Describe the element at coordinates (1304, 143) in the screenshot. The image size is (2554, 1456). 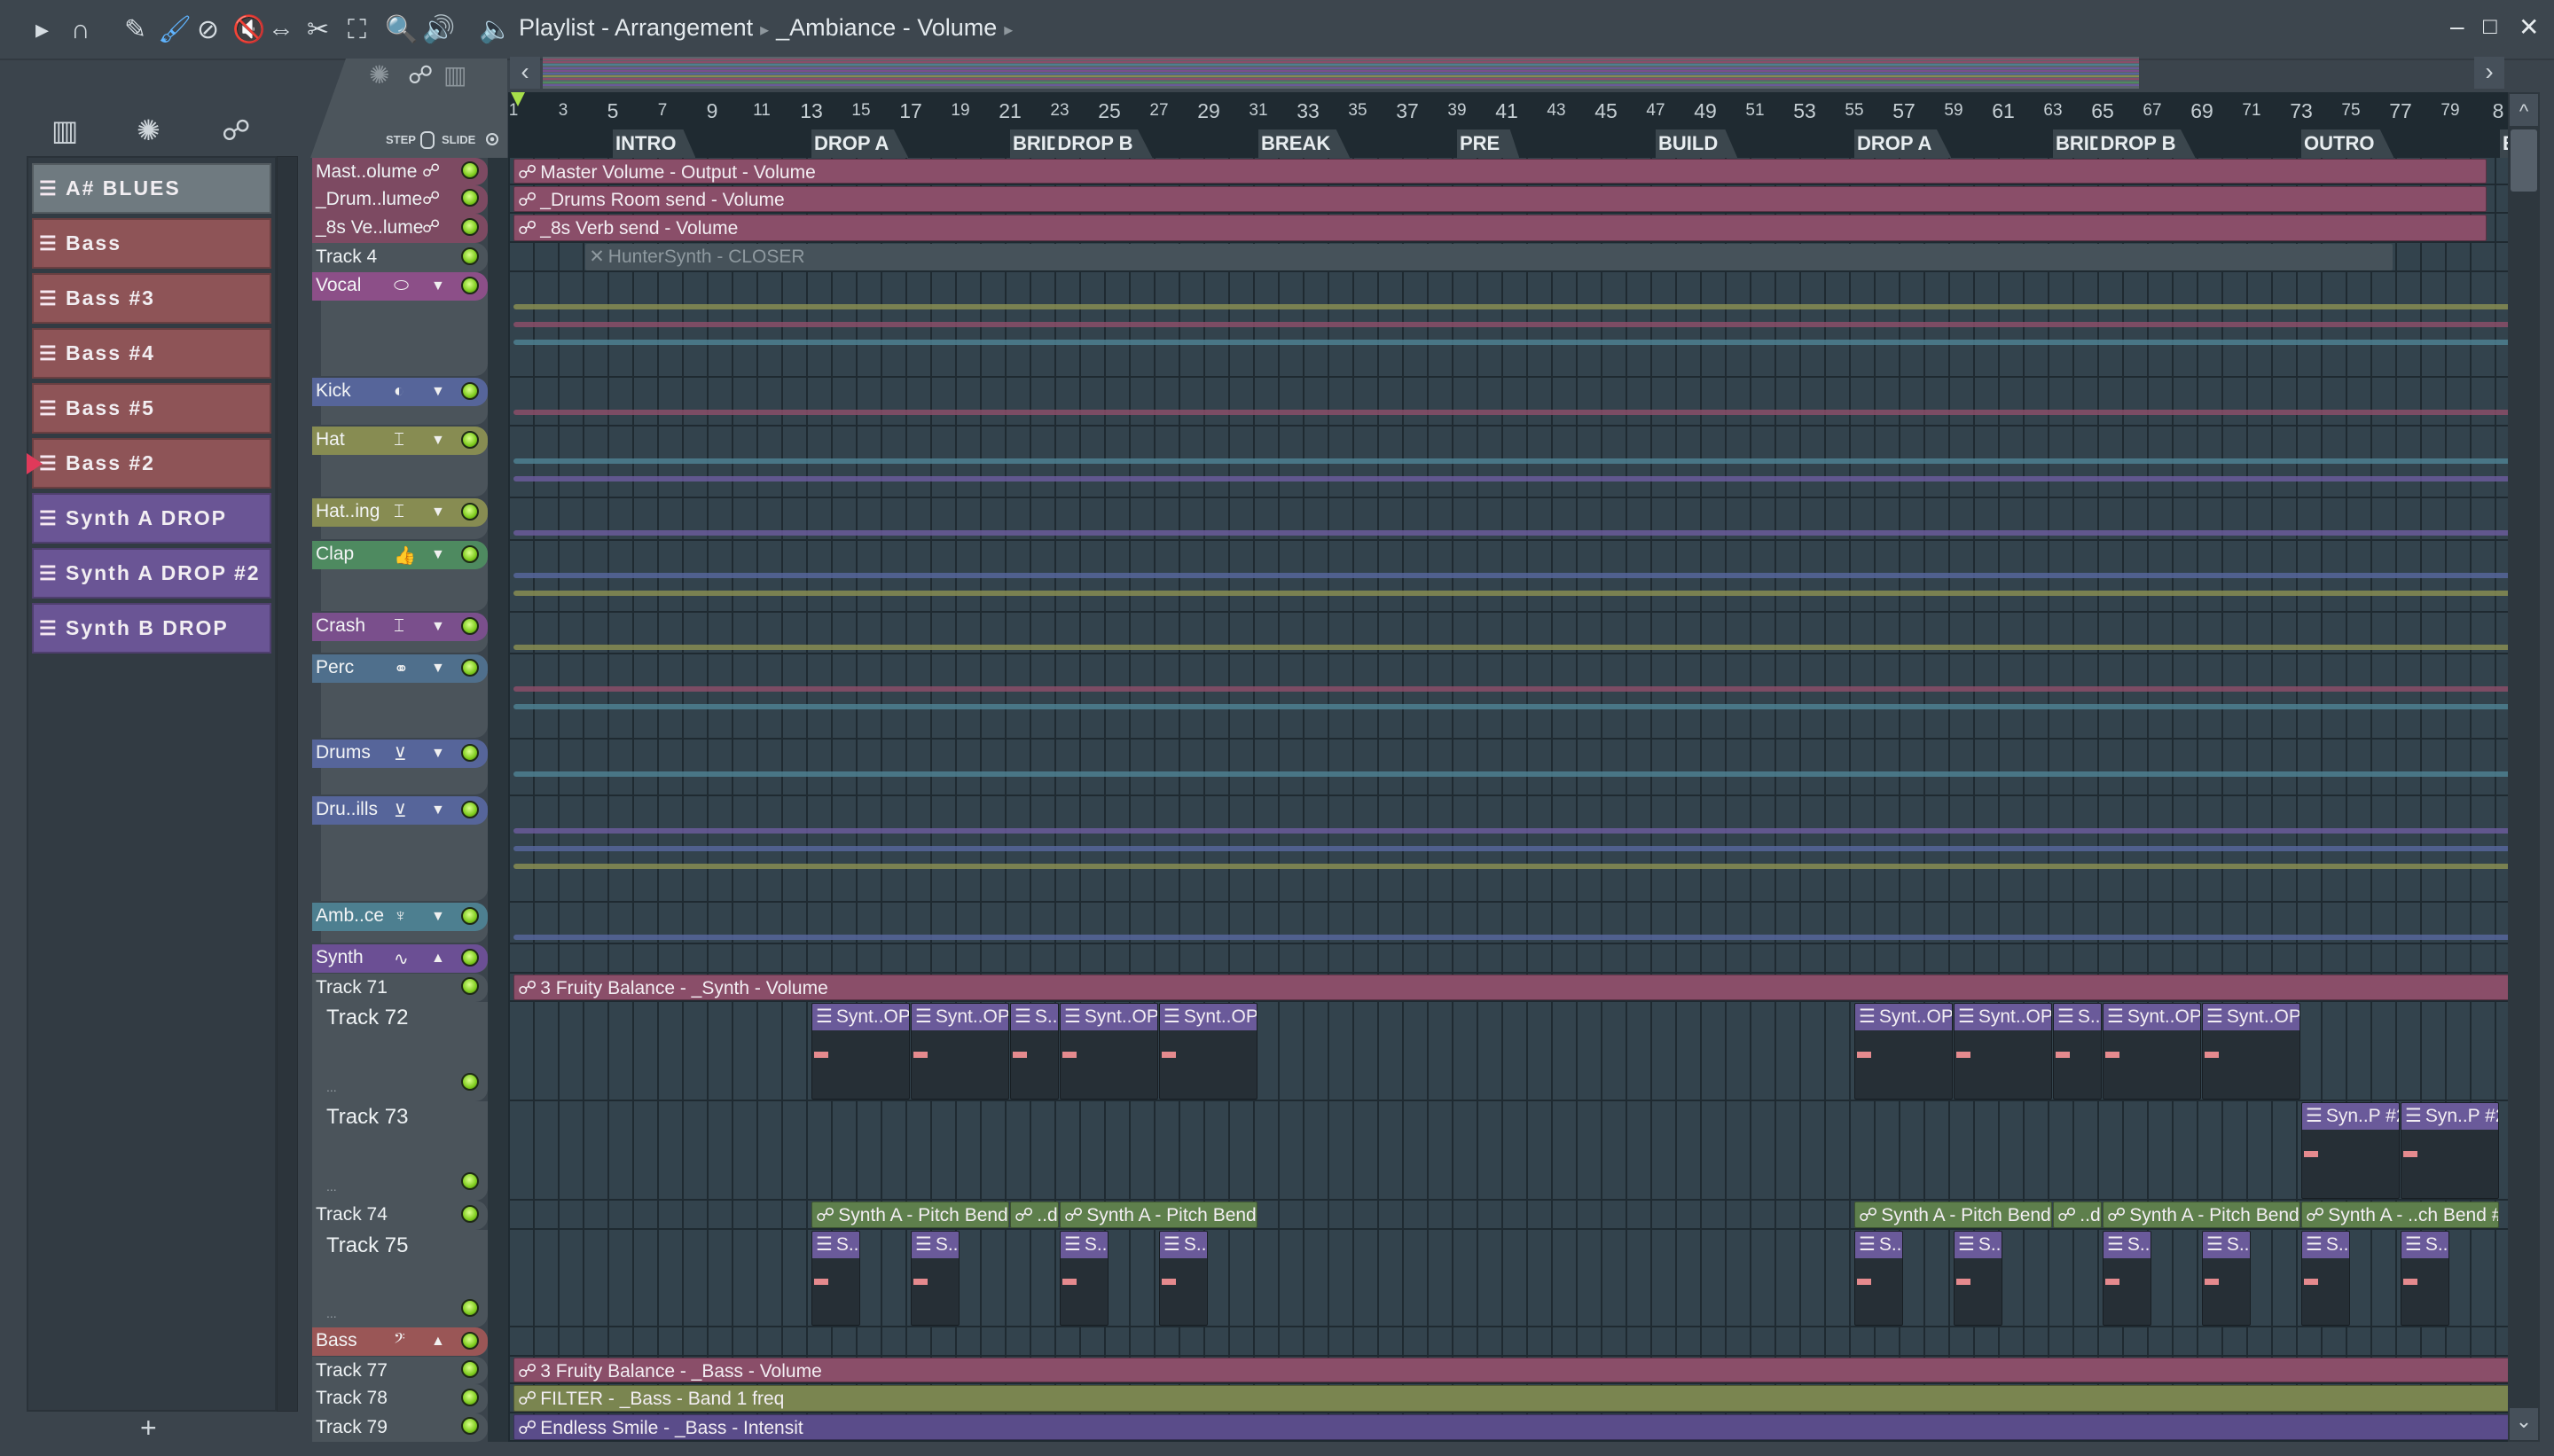
I see `marker-break: BREAK` at that location.